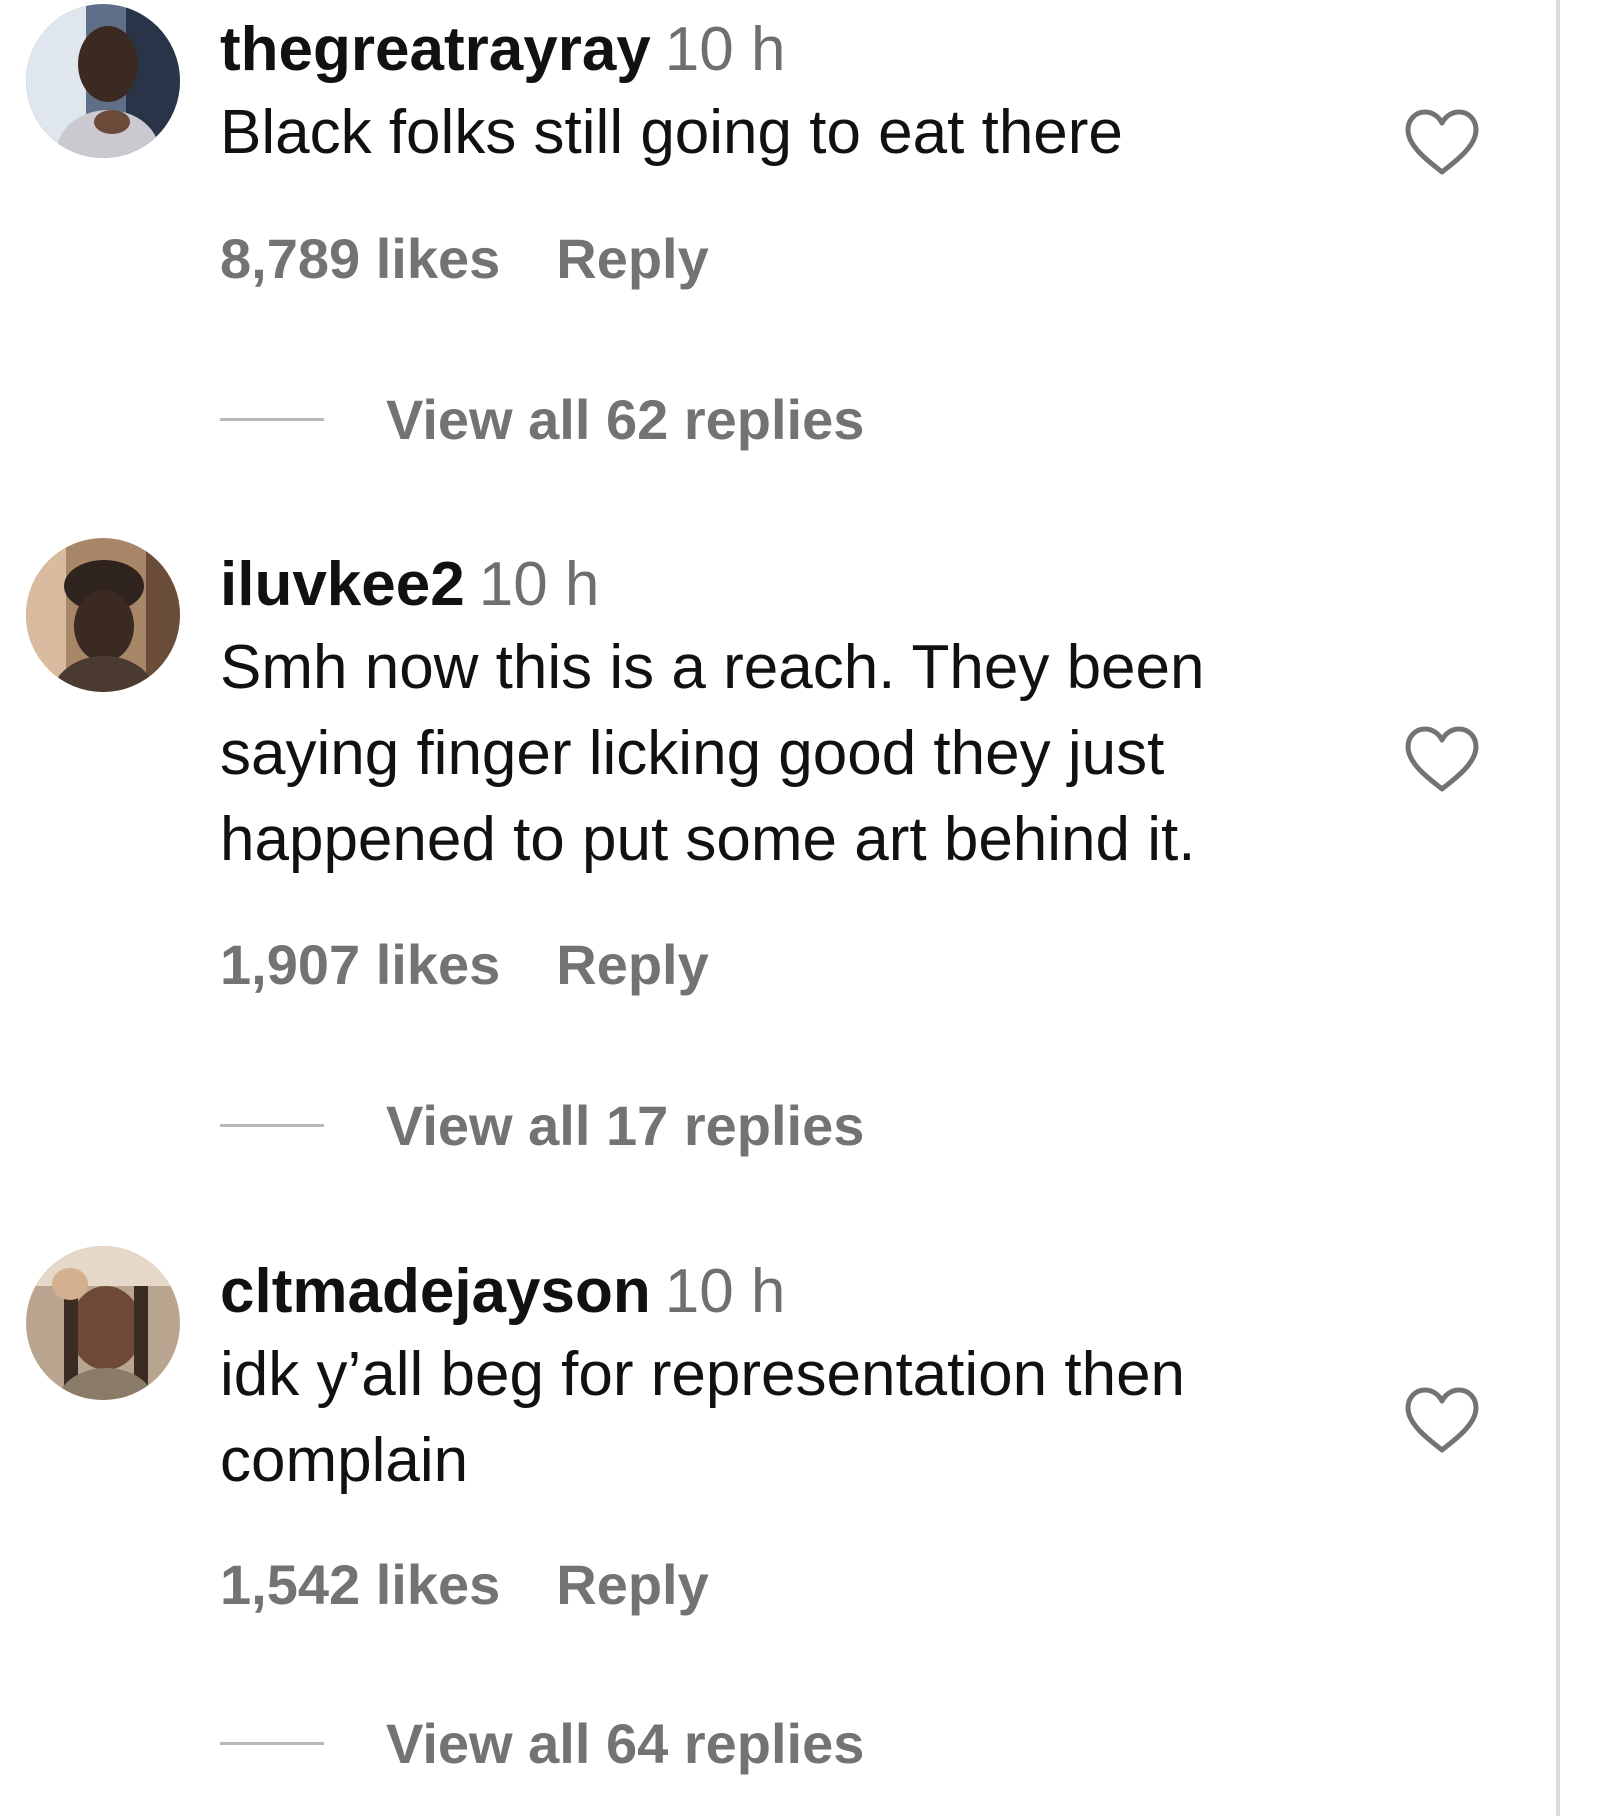  Describe the element at coordinates (435, 1291) in the screenshot. I see `username: cltmadejayson` at that location.